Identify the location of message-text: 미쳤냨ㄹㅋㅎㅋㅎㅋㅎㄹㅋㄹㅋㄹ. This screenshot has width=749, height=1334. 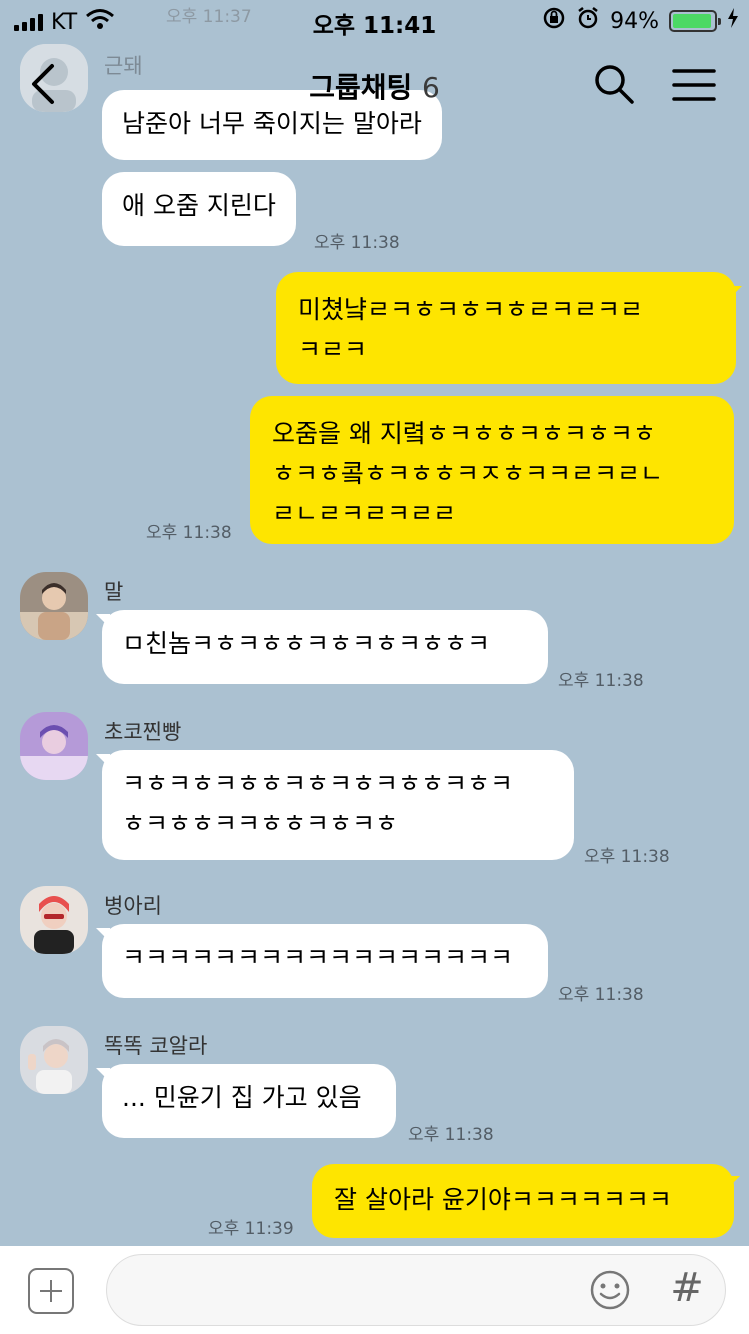
(471, 309).